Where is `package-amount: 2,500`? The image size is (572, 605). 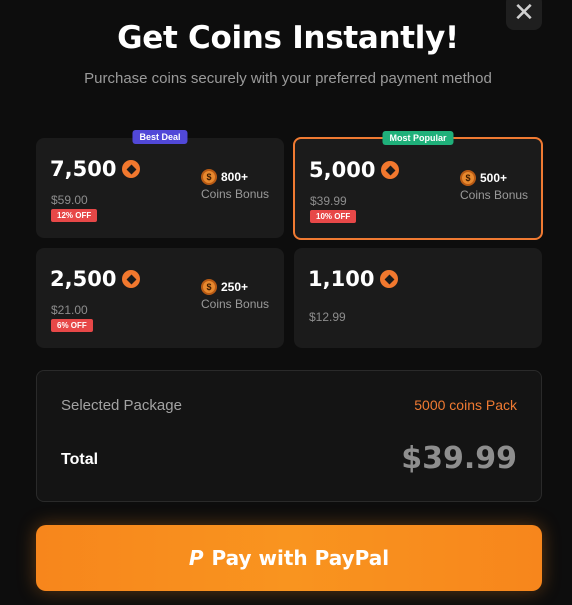 package-amount: 2,500 is located at coordinates (95, 279).